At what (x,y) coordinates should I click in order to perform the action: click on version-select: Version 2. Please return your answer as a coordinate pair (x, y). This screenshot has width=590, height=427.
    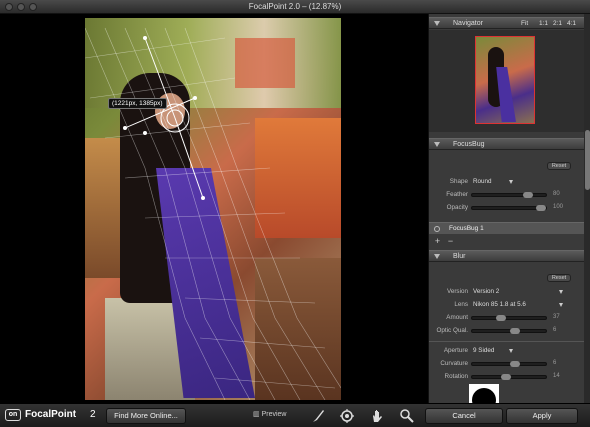
    Looking at the image, I should click on (486, 291).